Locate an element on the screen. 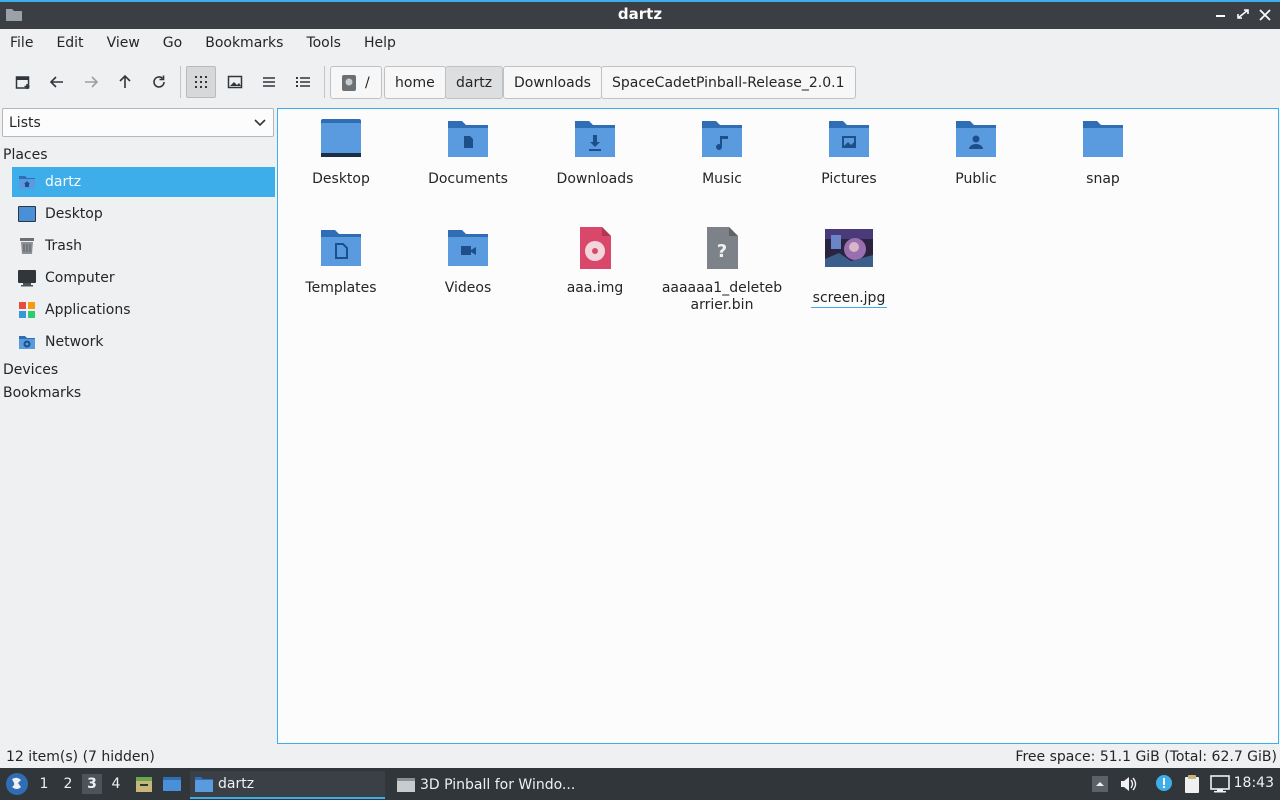  network-status-icon is located at coordinates (1220, 784).